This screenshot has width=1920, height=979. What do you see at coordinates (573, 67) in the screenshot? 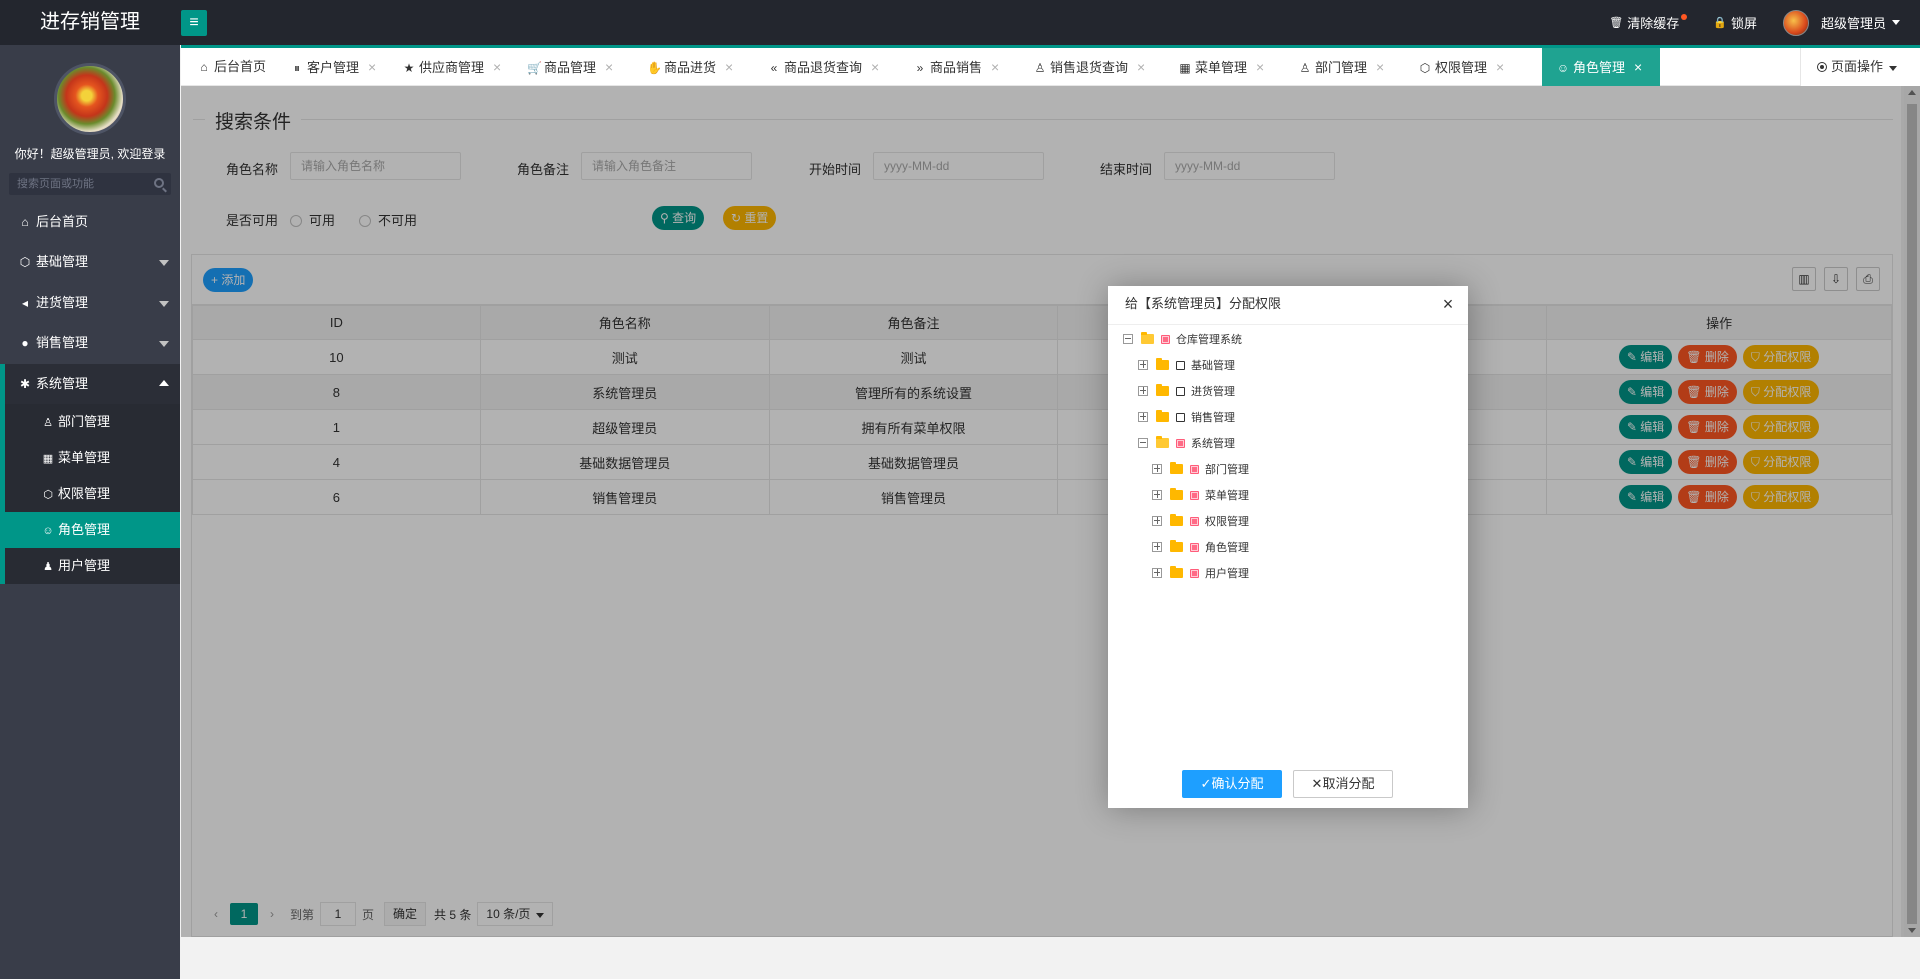
I see `tab-goods: 🛒 商品管理 ×` at bounding box center [573, 67].